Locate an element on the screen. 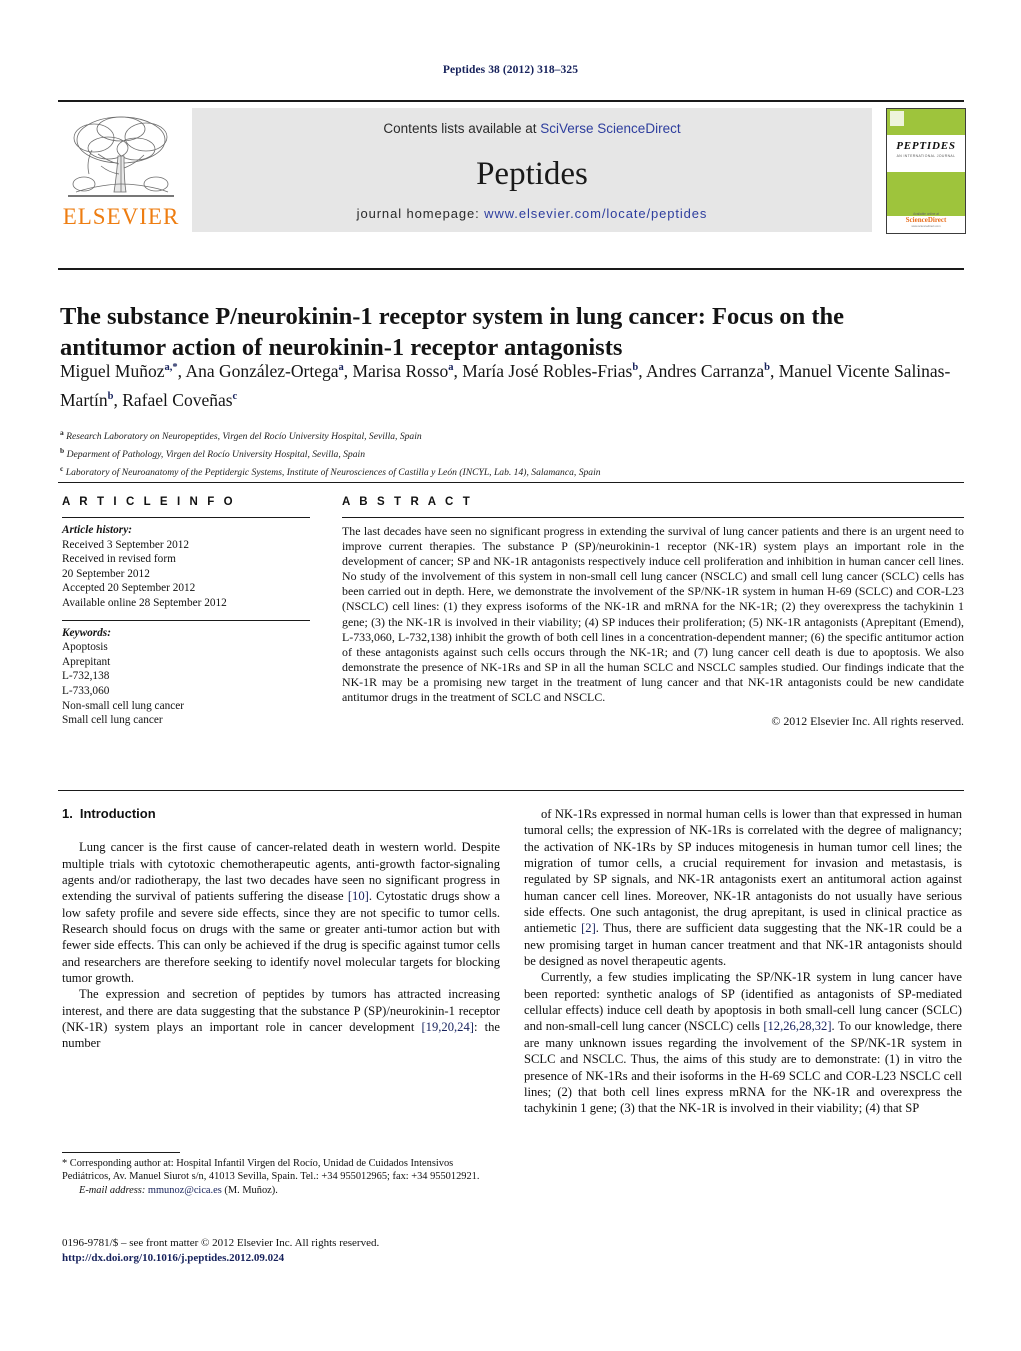 Image resolution: width=1021 pixels, height=1351 pixels. section-title: Introduction is located at coordinates (117, 813).